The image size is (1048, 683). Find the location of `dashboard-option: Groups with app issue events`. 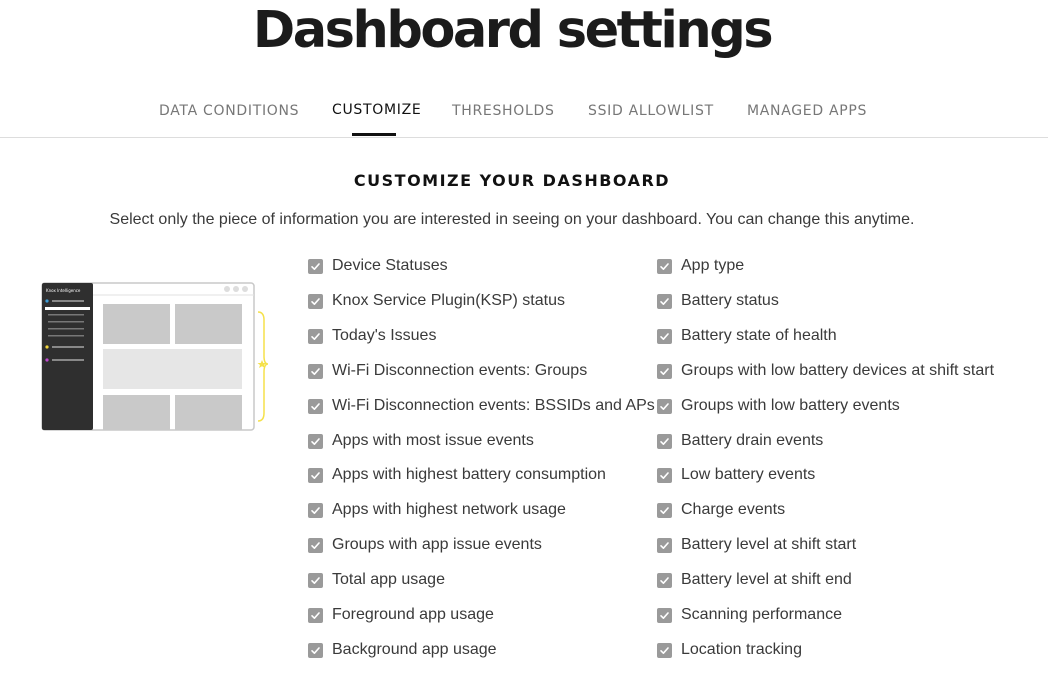

dashboard-option: Groups with app issue events is located at coordinates (425, 545).